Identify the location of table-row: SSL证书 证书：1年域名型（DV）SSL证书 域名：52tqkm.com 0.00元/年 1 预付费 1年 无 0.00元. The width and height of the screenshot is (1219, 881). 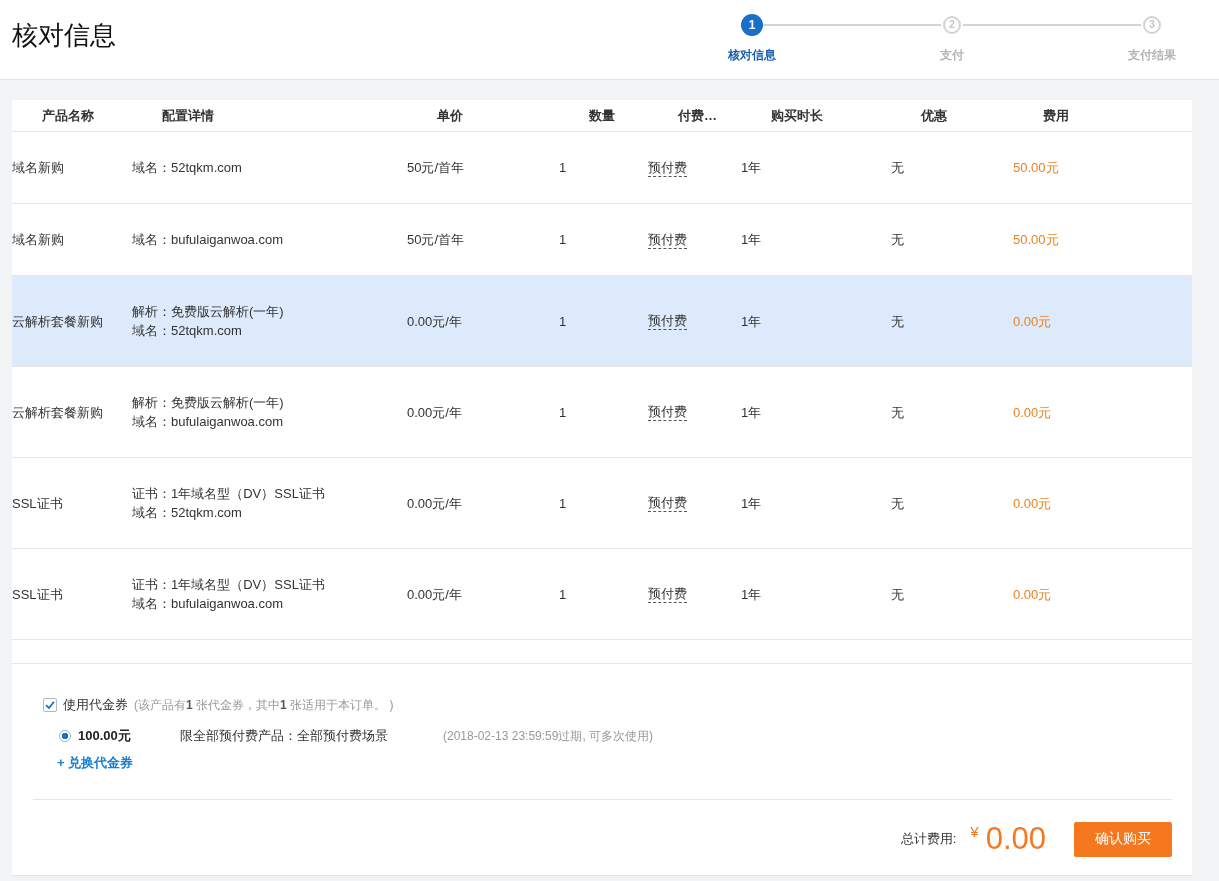
(602, 503).